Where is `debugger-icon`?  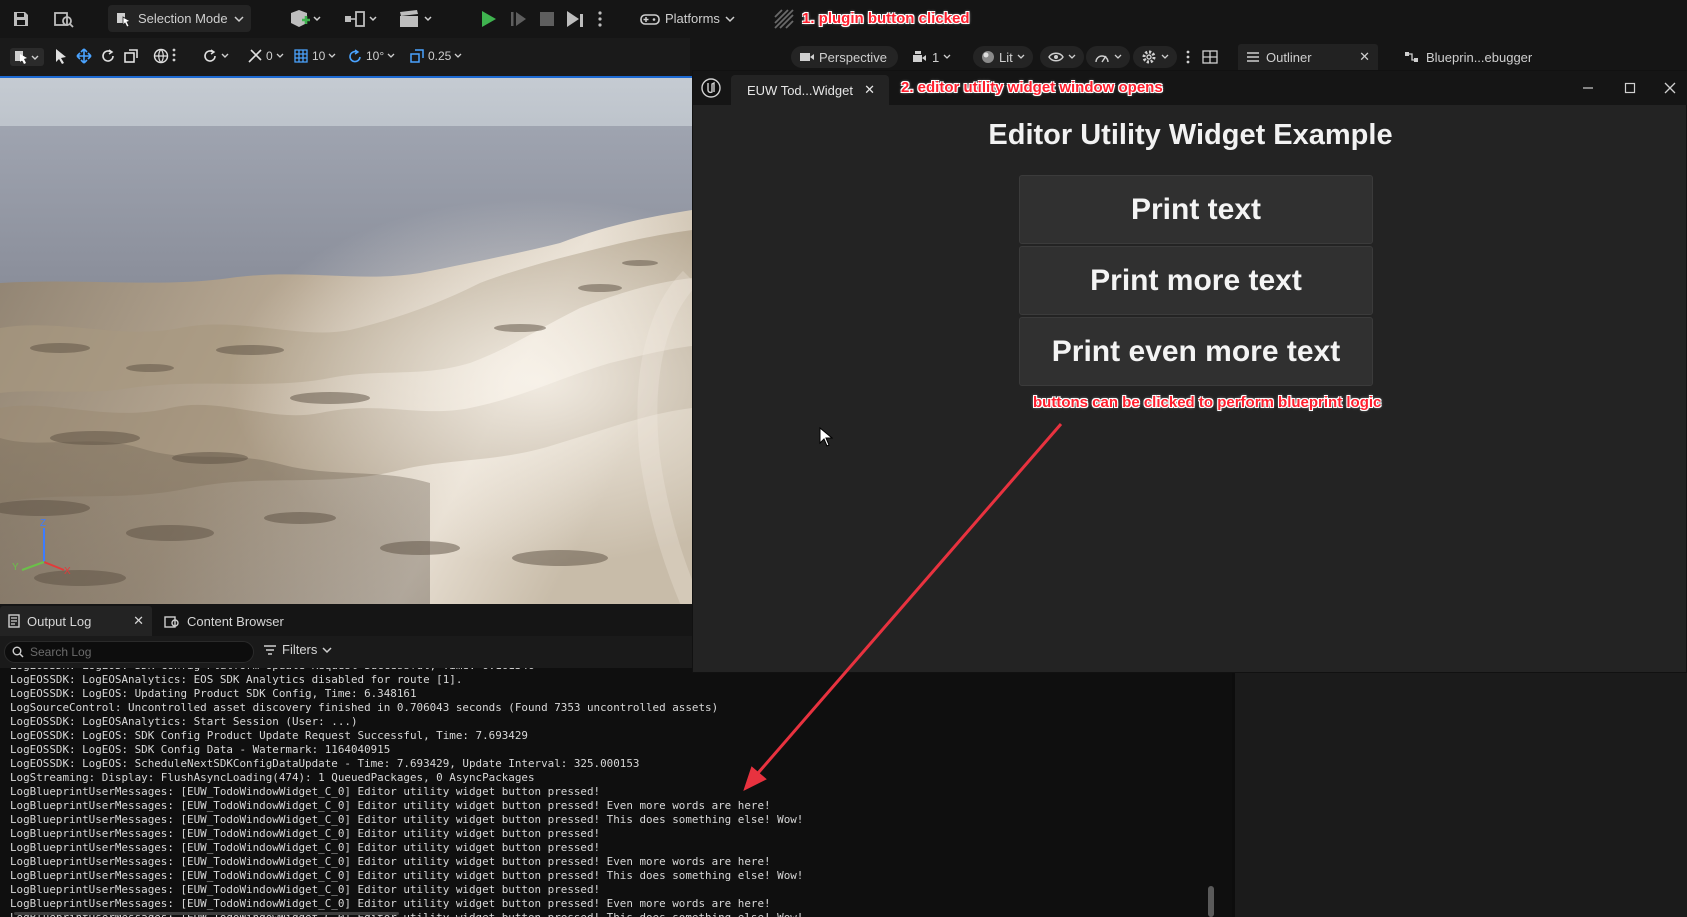
debugger-icon is located at coordinates (1412, 57).